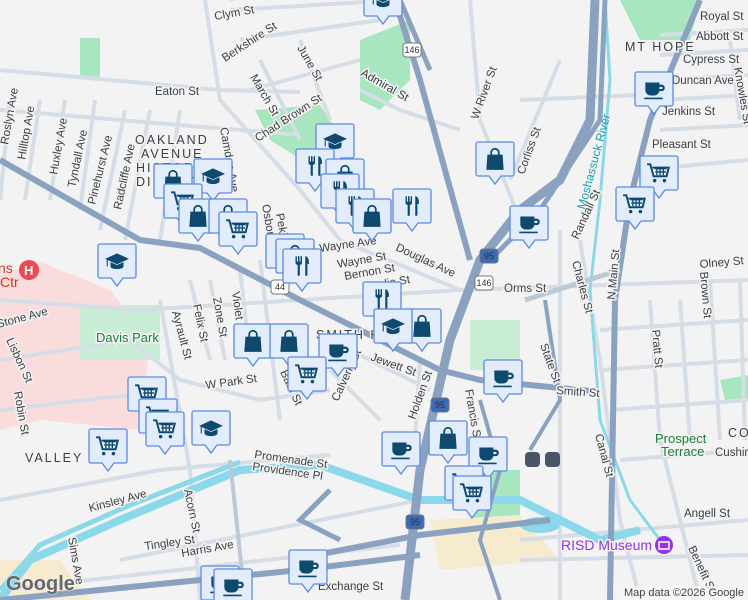 This screenshot has height=600, width=748. I want to click on park-label: Terrace, so click(682, 451).